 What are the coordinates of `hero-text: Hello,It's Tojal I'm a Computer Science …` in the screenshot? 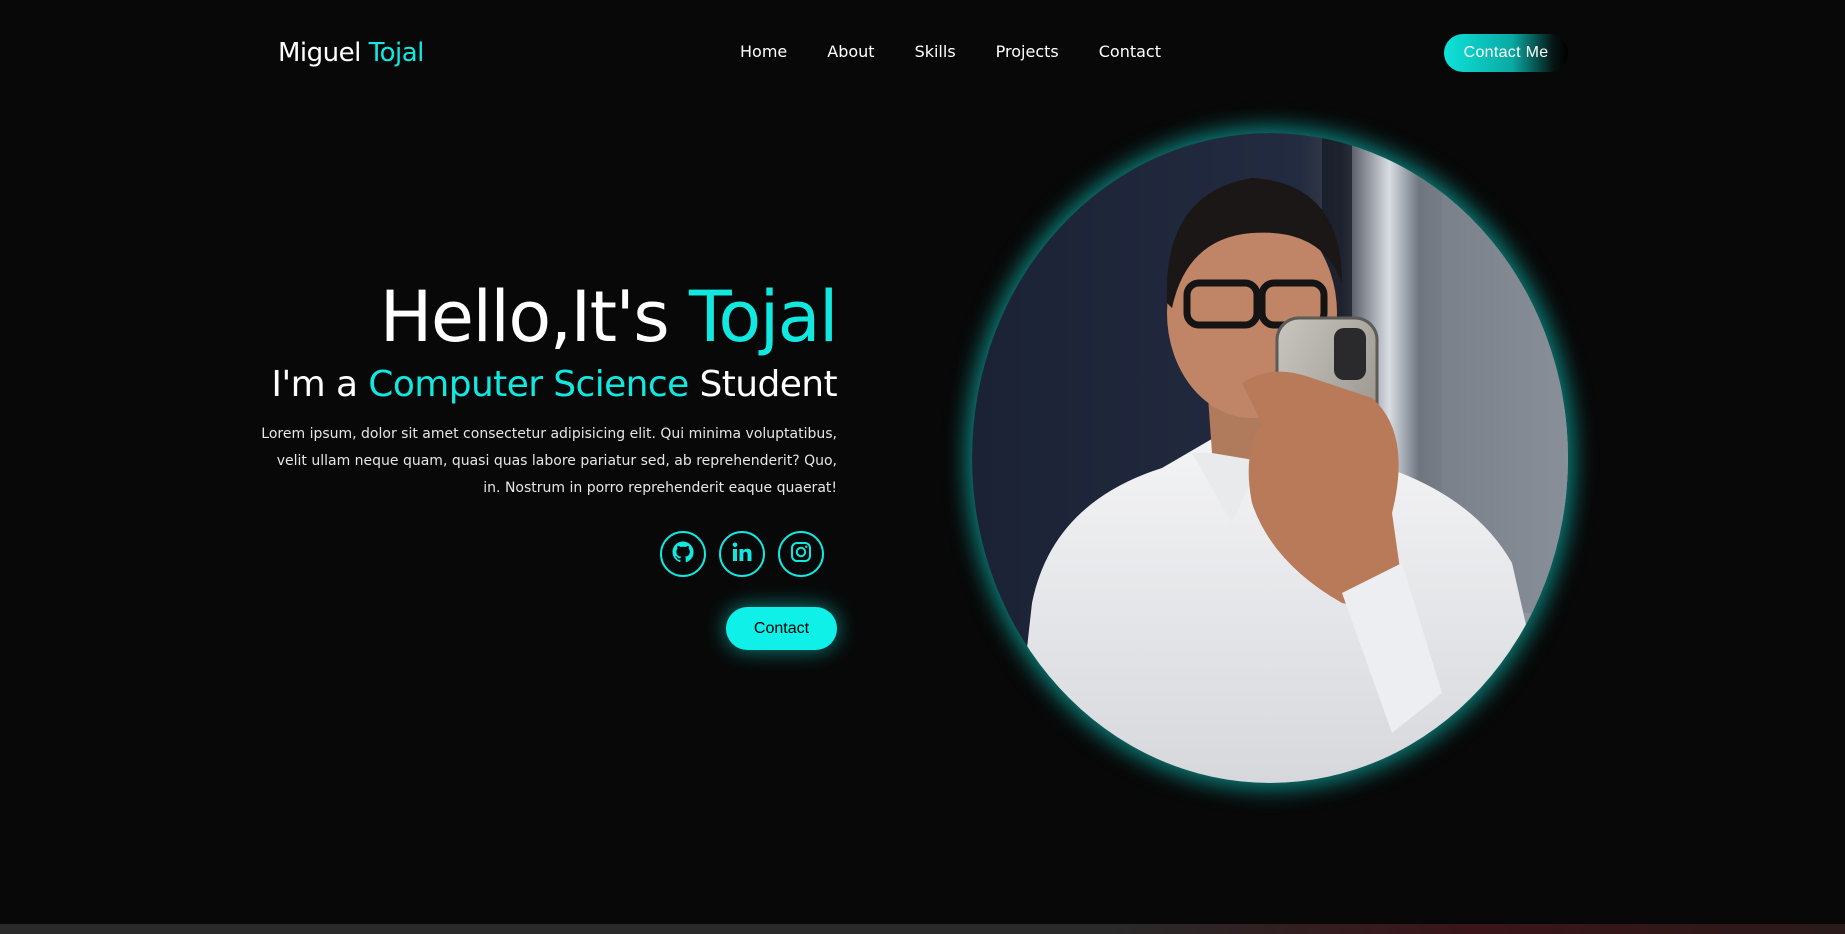 It's located at (549, 392).